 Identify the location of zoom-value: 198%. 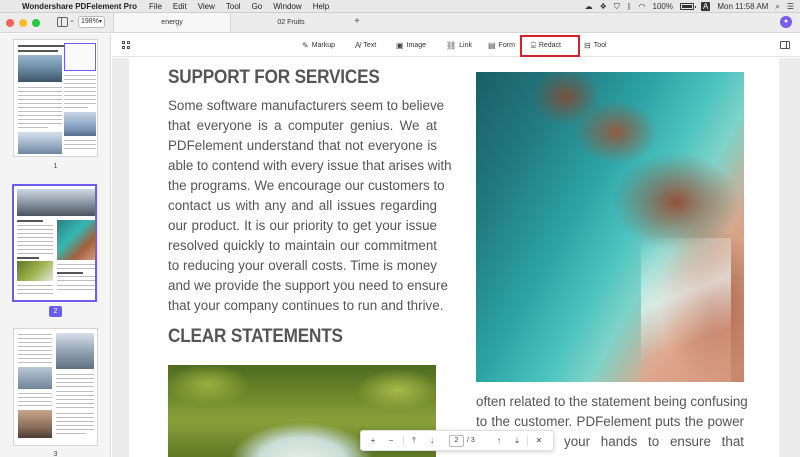
(90, 21).